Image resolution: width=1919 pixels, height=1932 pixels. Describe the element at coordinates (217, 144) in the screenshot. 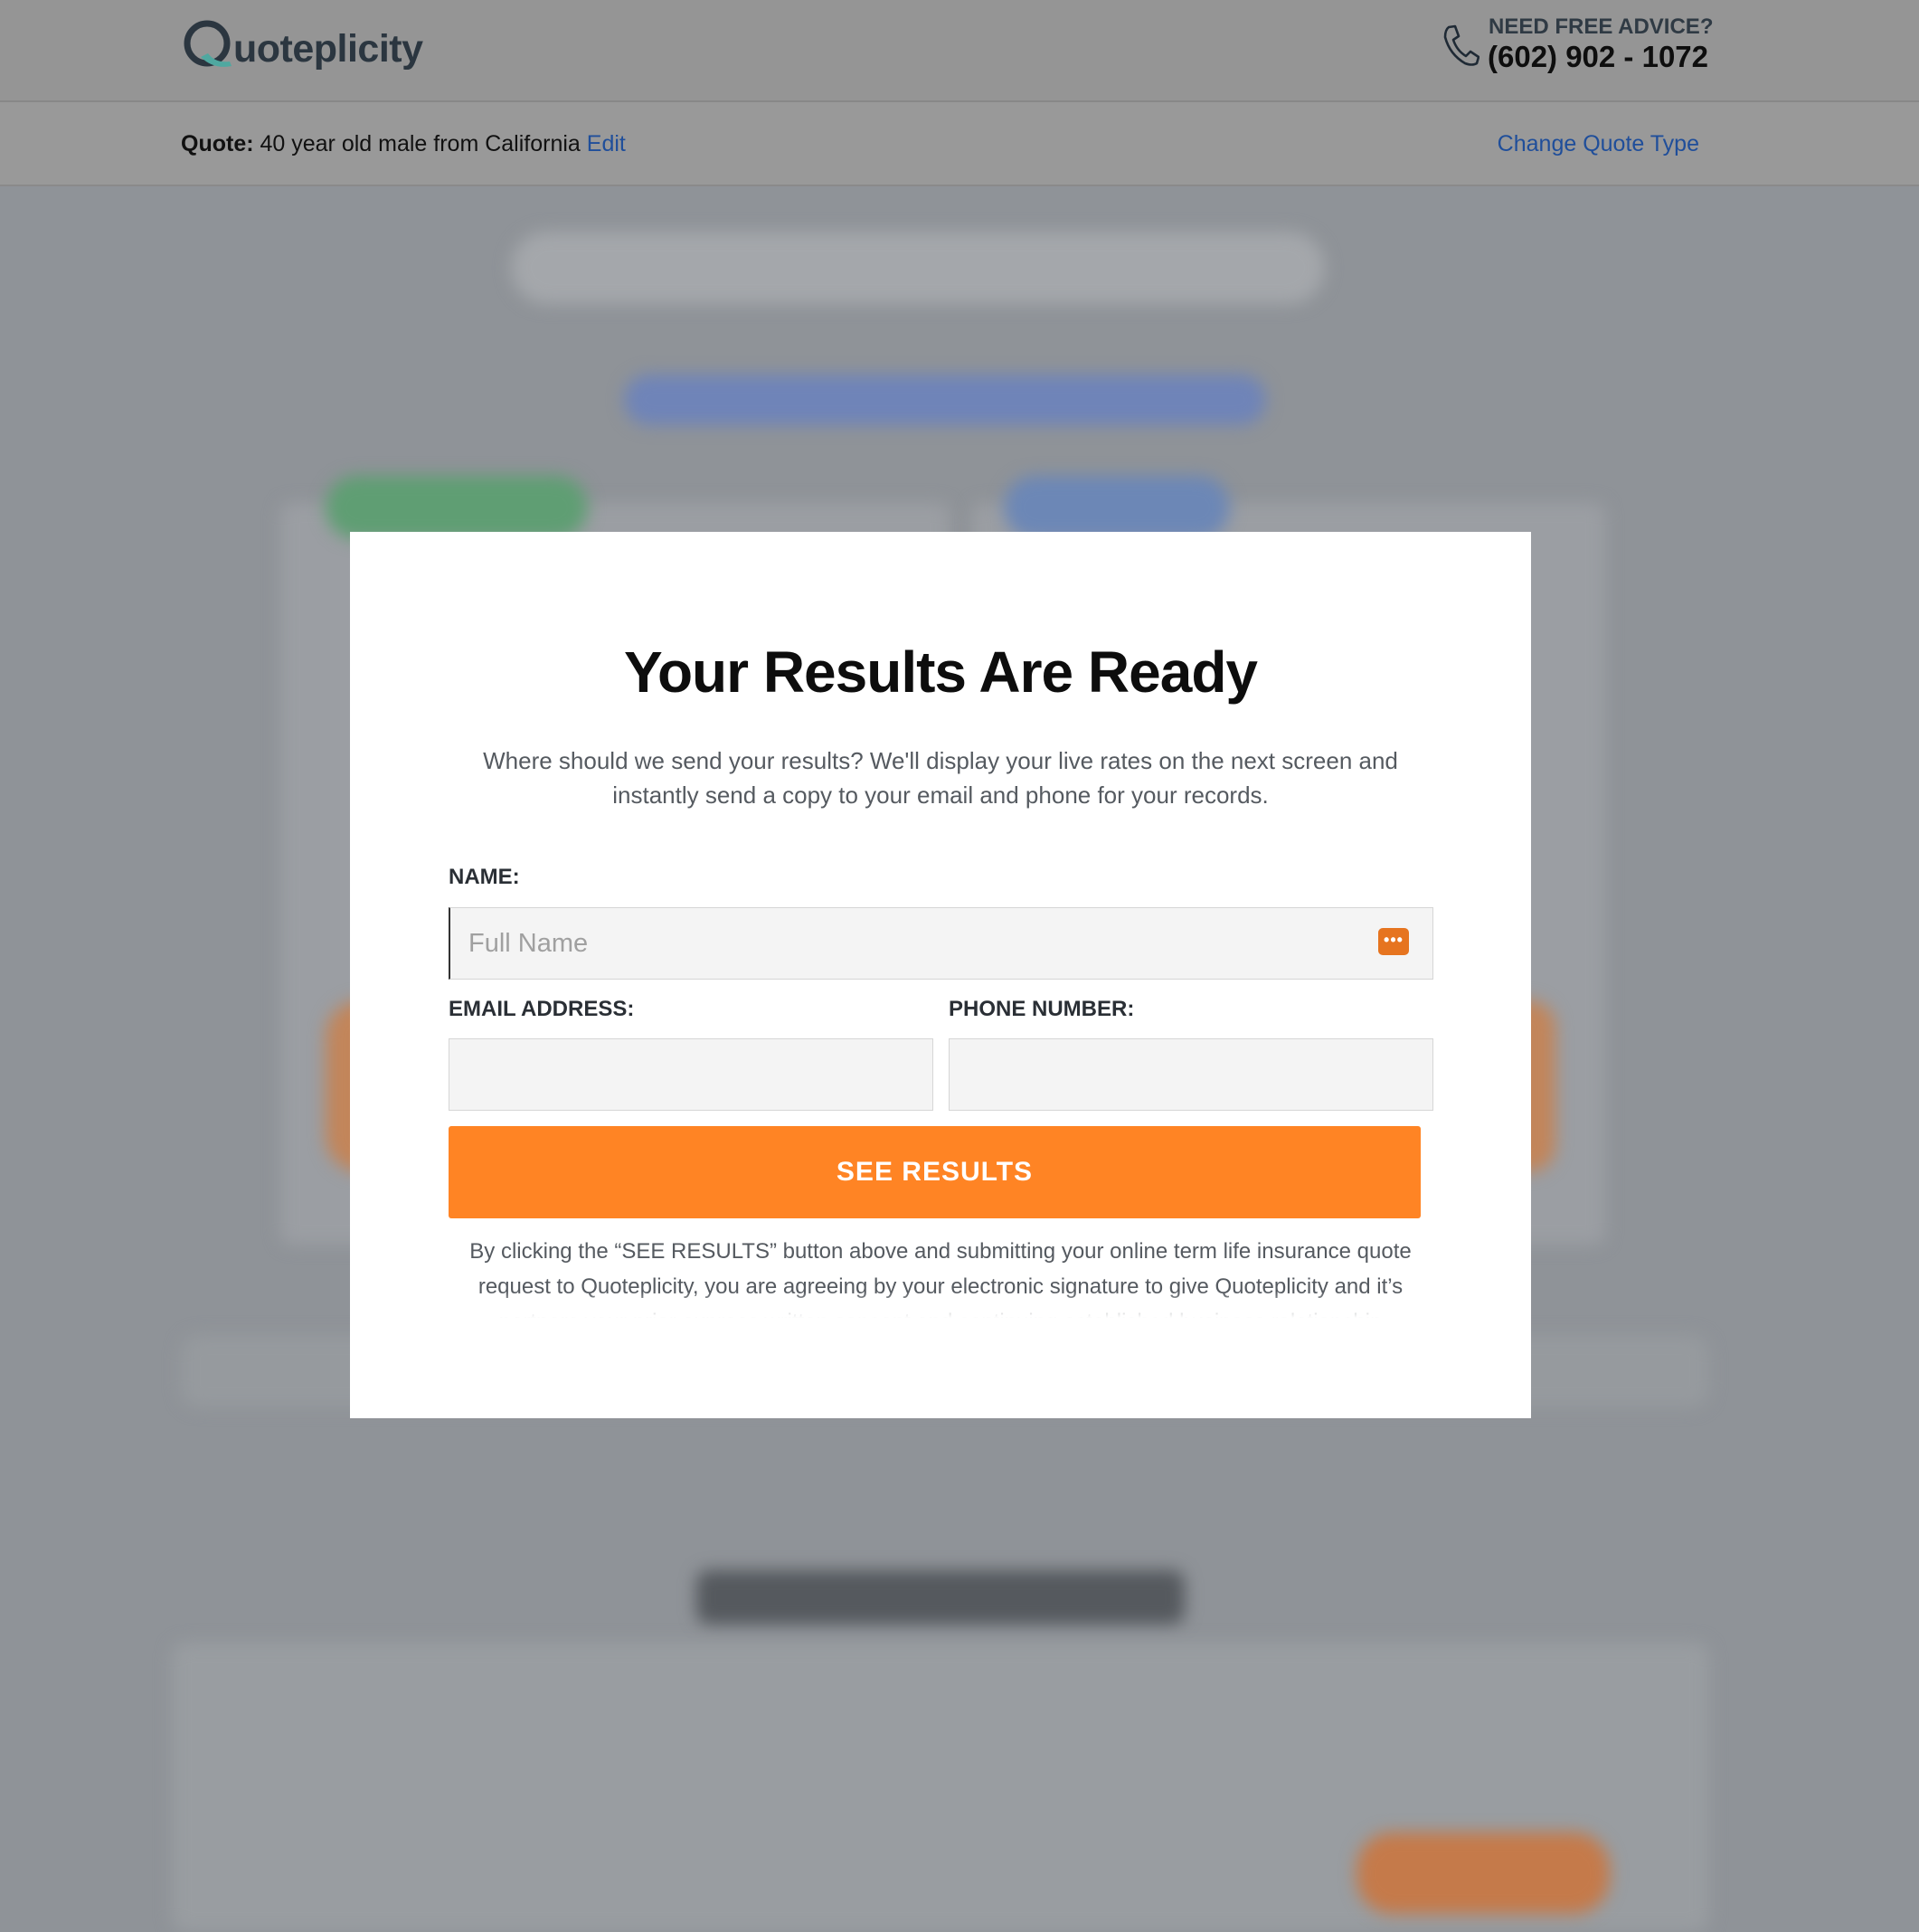

I see `quote-label: Quote:` at that location.